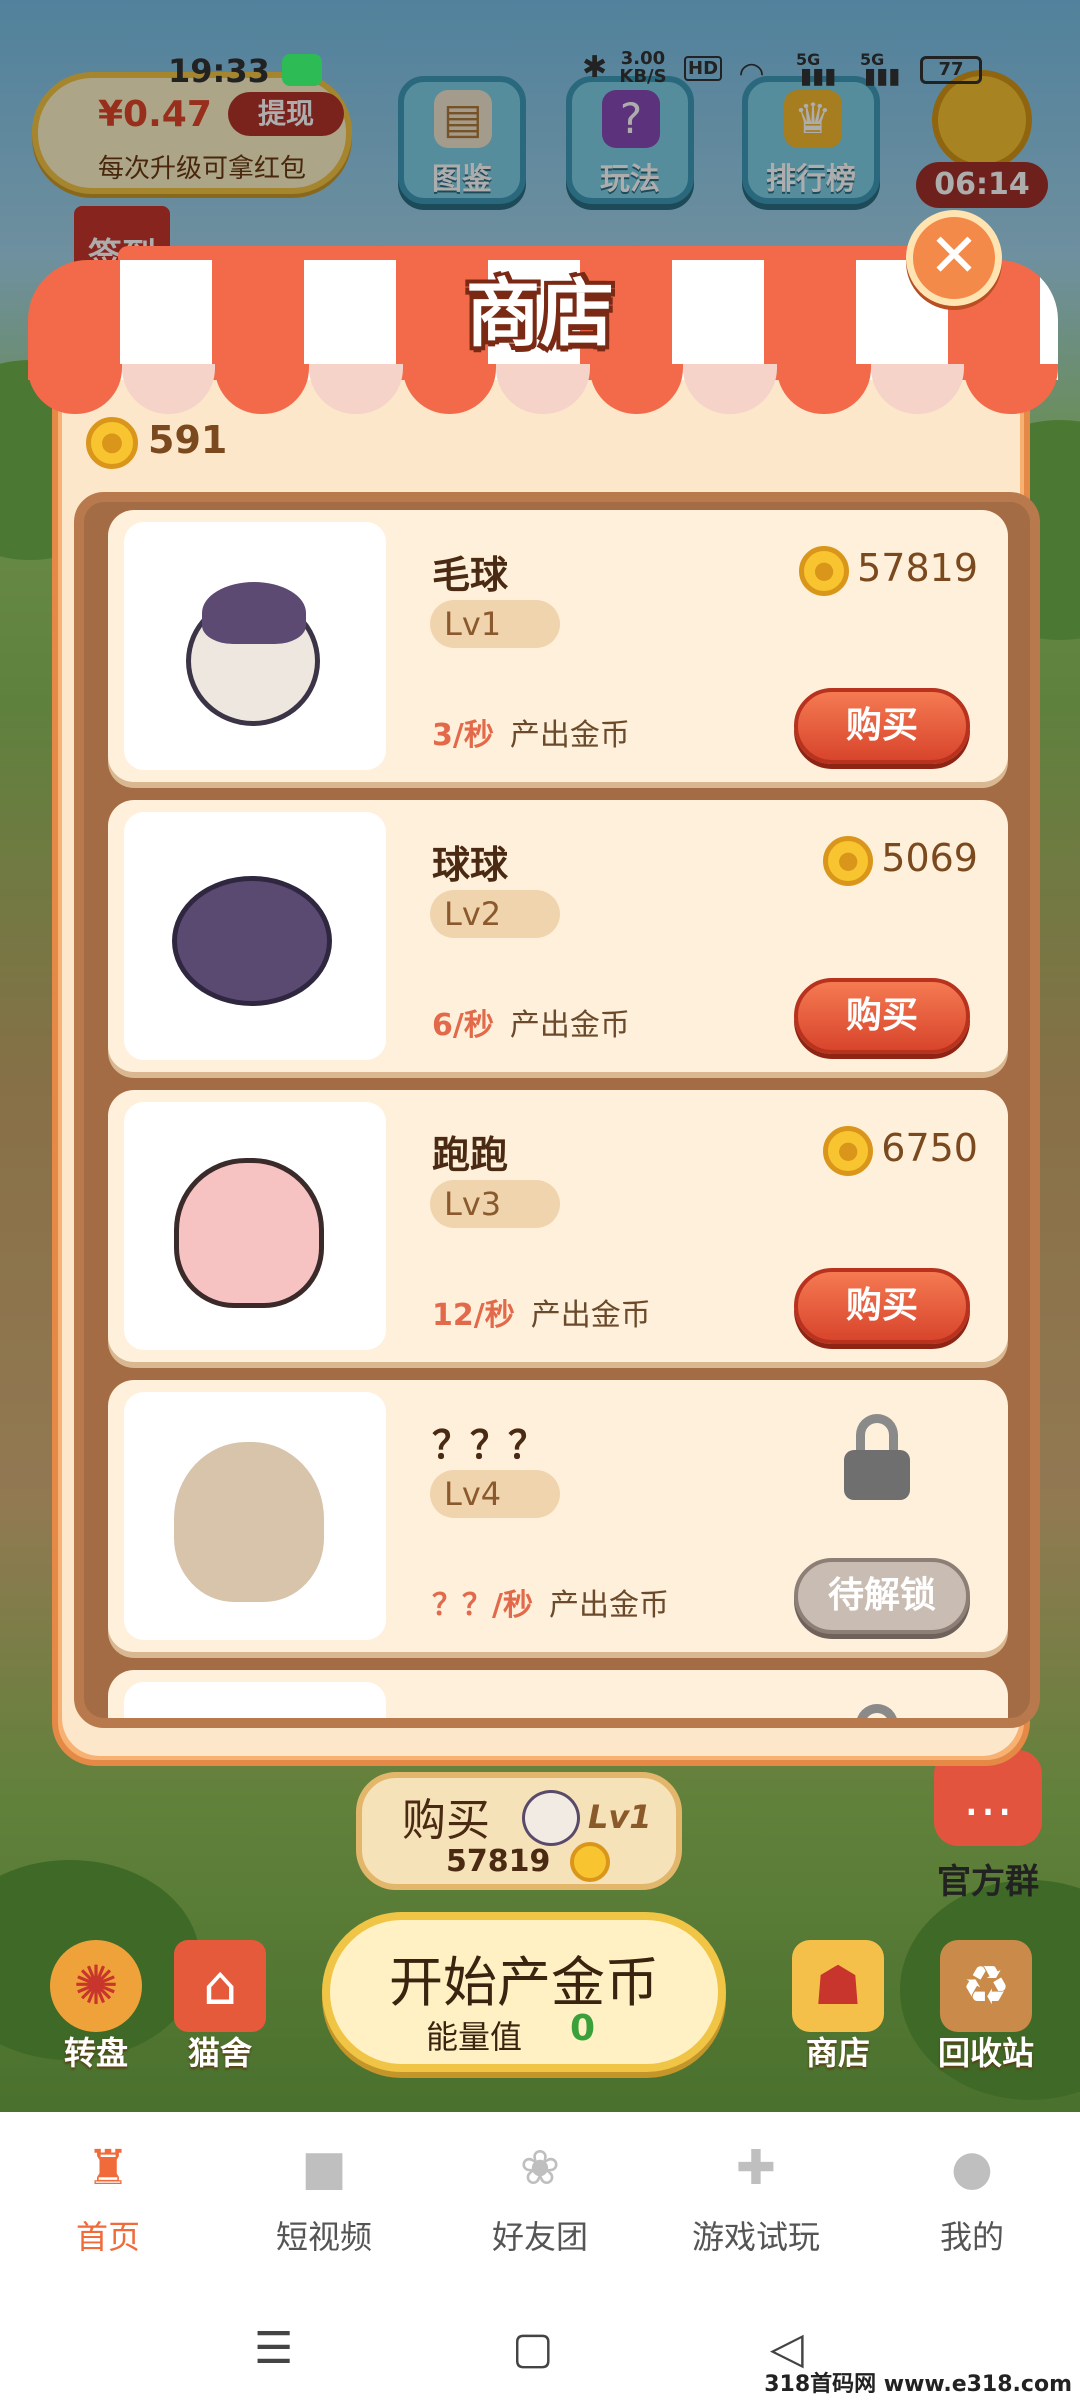 The width and height of the screenshot is (1080, 2400). What do you see at coordinates (519, 1831) in the screenshot?
I see `quick-buy-button: 购买 Lv1 57819` at bounding box center [519, 1831].